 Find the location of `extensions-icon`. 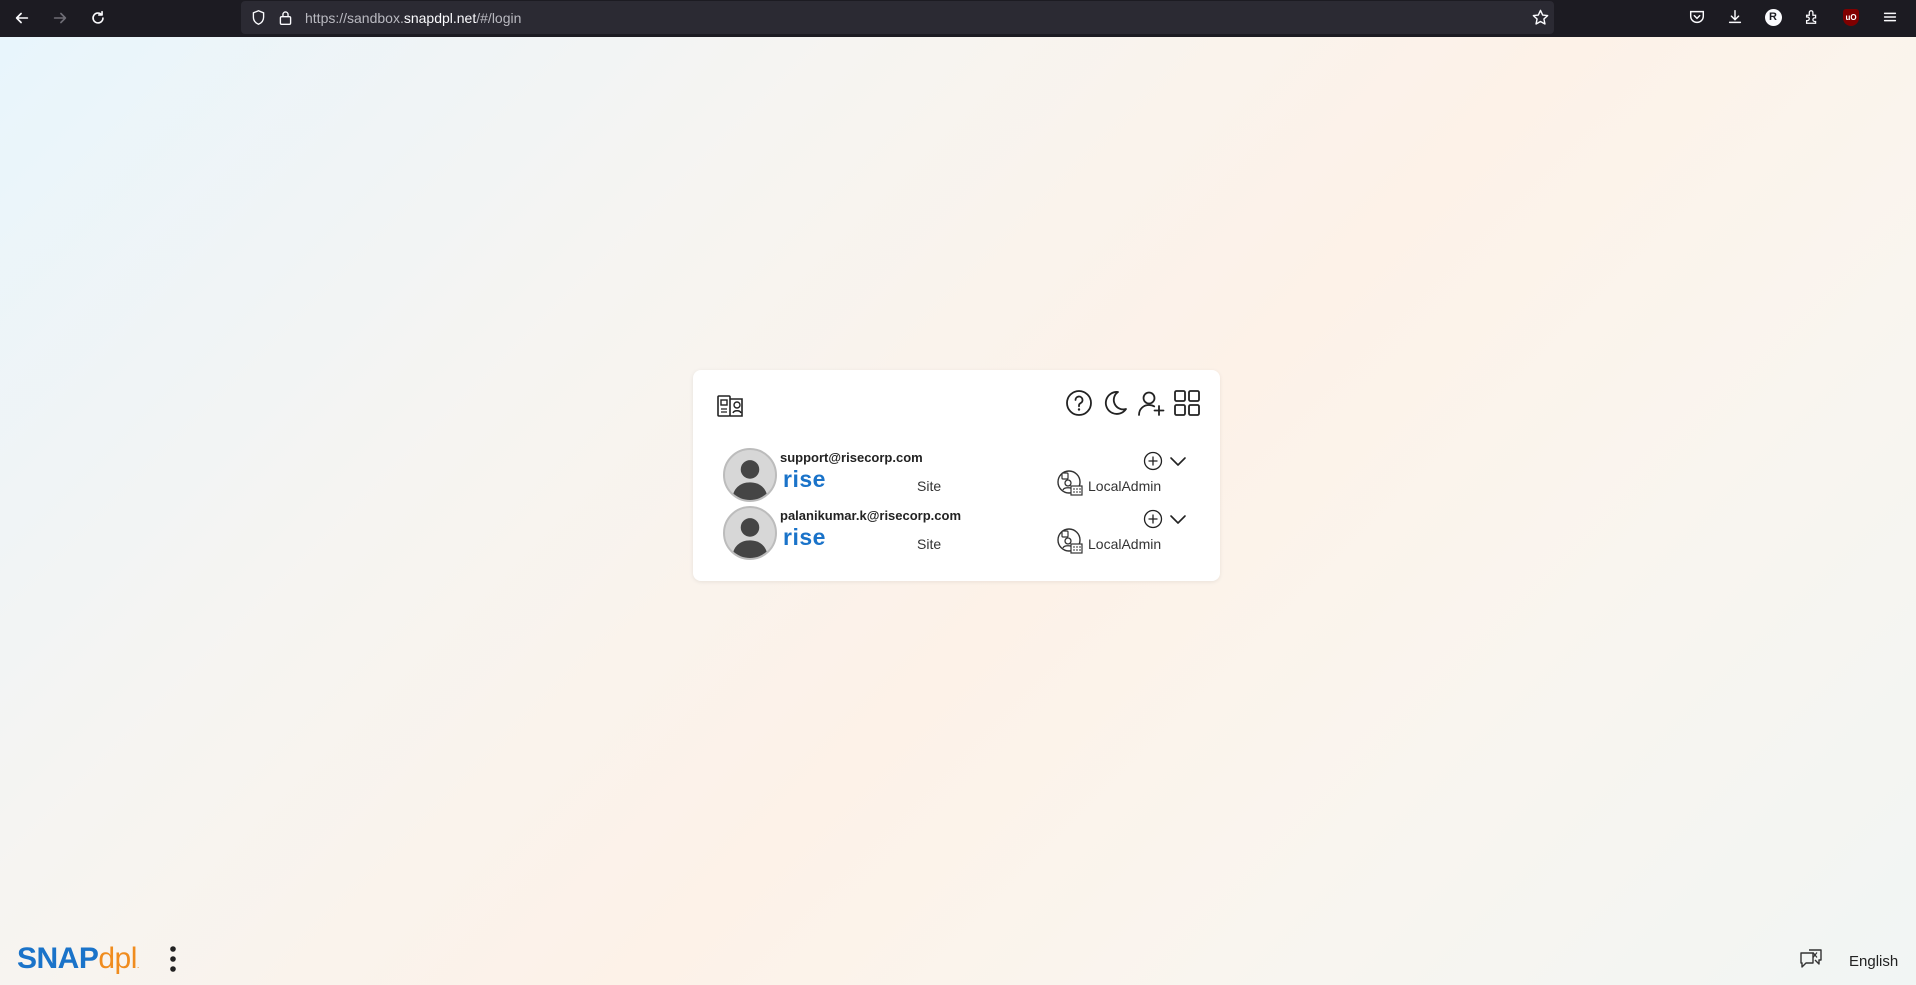

extensions-icon is located at coordinates (1812, 17).